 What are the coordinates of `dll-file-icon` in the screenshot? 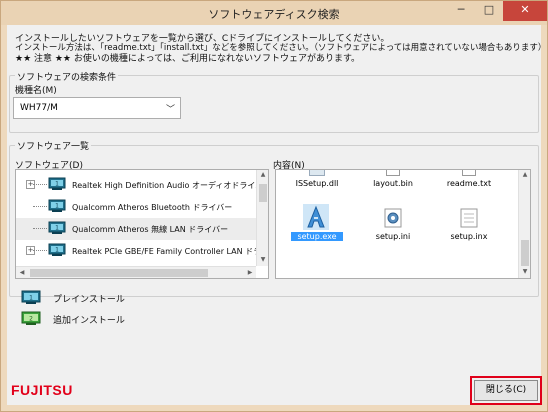 It's located at (317, 173).